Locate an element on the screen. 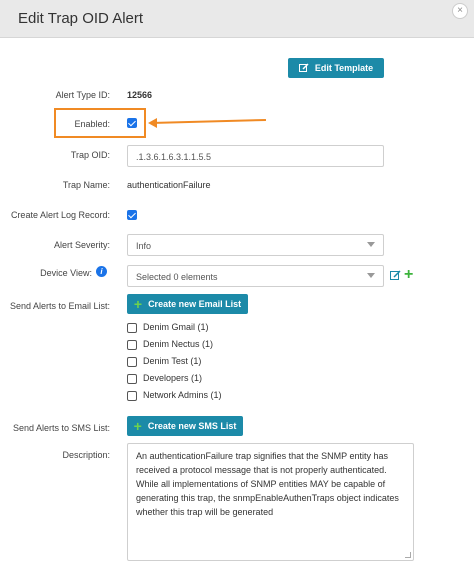 The width and height of the screenshot is (474, 567). alert-type-id-label: Alert Type ID: is located at coordinates (82, 95).